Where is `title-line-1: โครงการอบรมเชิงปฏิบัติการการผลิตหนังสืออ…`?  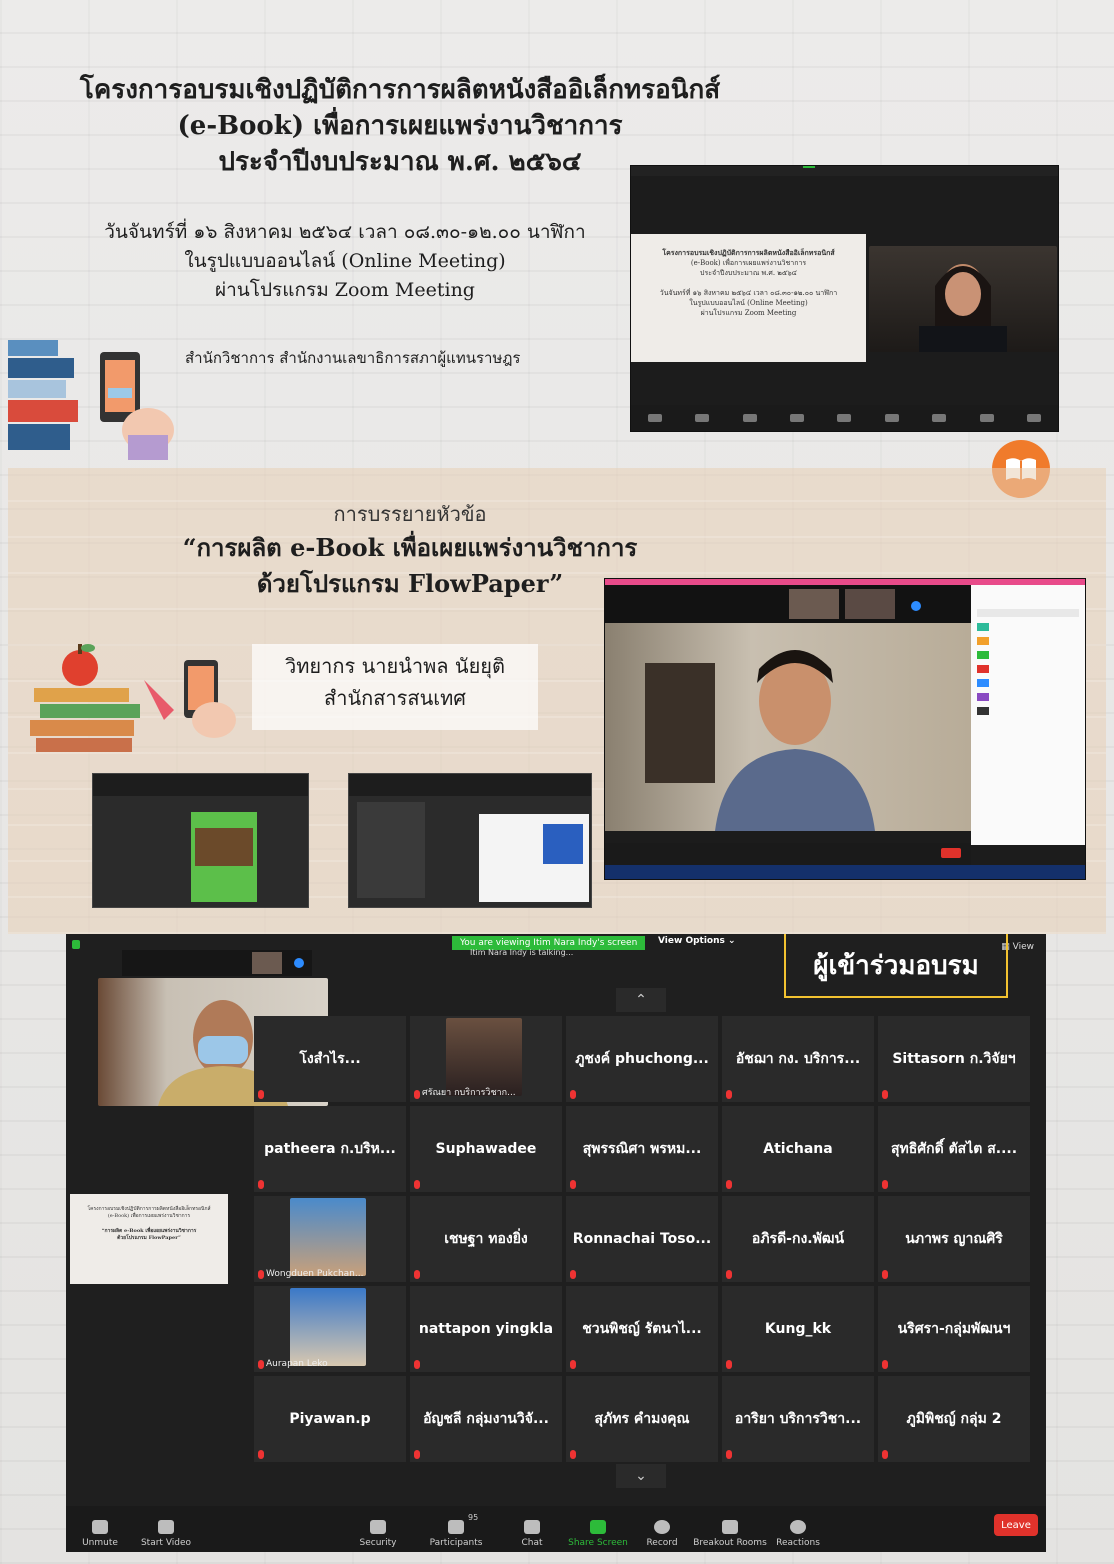
title-line-1: โครงการอบรมเชิงปฏิบัติการการผลิตหนังสืออ… is located at coordinates (400, 90).